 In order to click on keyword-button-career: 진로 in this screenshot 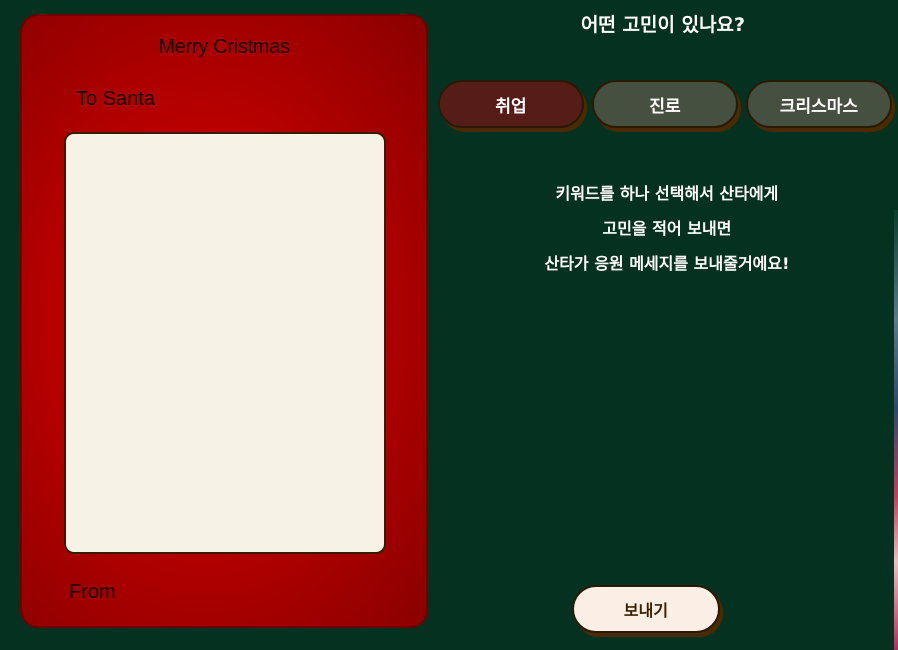, I will do `click(665, 104)`.